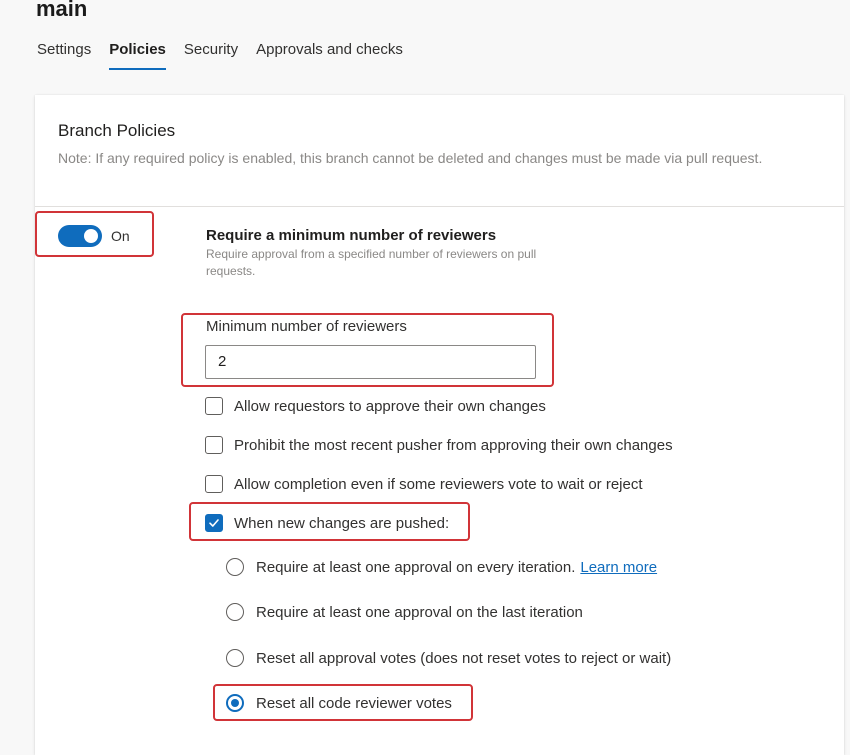 The height and width of the screenshot is (755, 850). What do you see at coordinates (64, 55) in the screenshot?
I see `tab-settings: Settings` at bounding box center [64, 55].